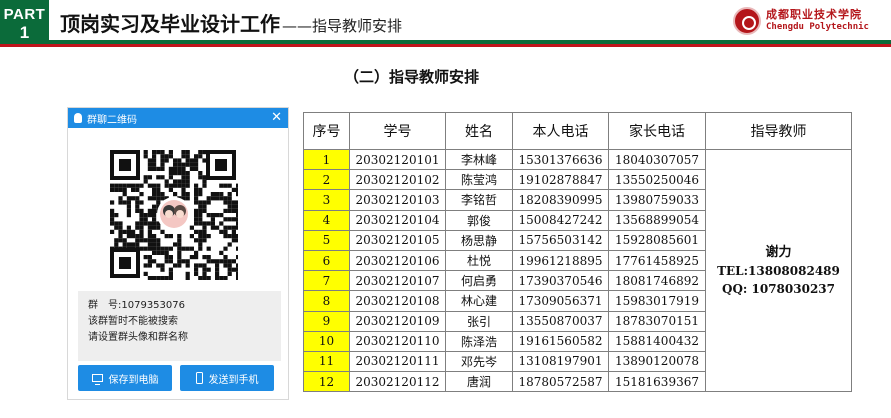 Image resolution: width=891 pixels, height=418 pixels. I want to click on cell-student-id: 20302120101, so click(397, 159).